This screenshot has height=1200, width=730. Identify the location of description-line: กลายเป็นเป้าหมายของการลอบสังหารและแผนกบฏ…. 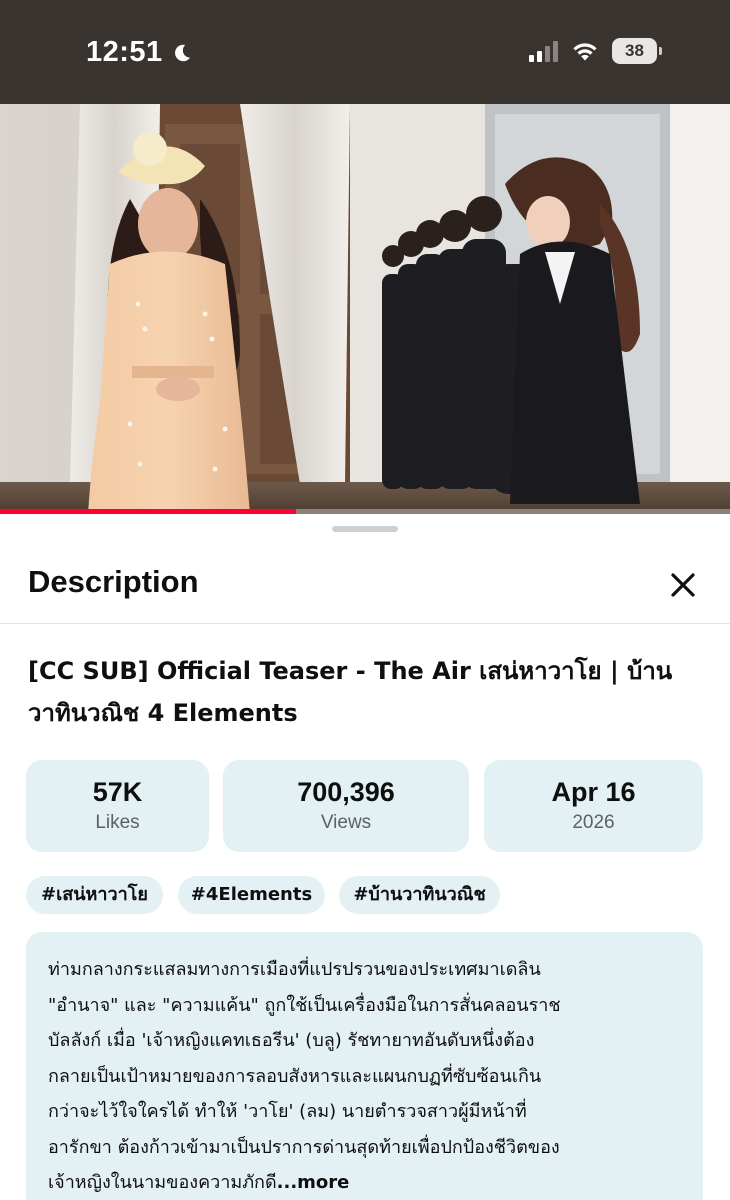
(295, 1076).